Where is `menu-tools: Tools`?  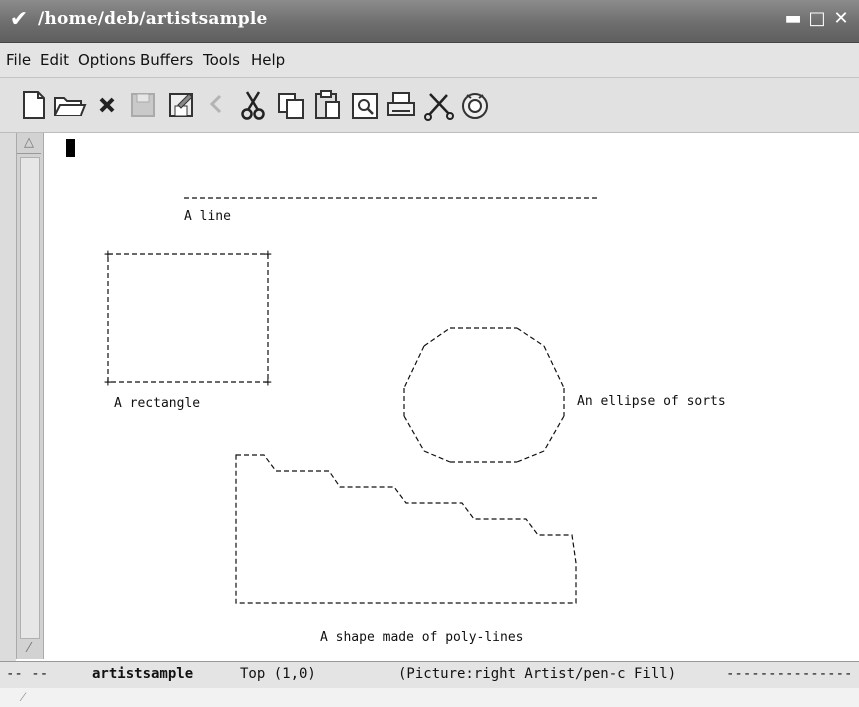 menu-tools: Tools is located at coordinates (221, 60).